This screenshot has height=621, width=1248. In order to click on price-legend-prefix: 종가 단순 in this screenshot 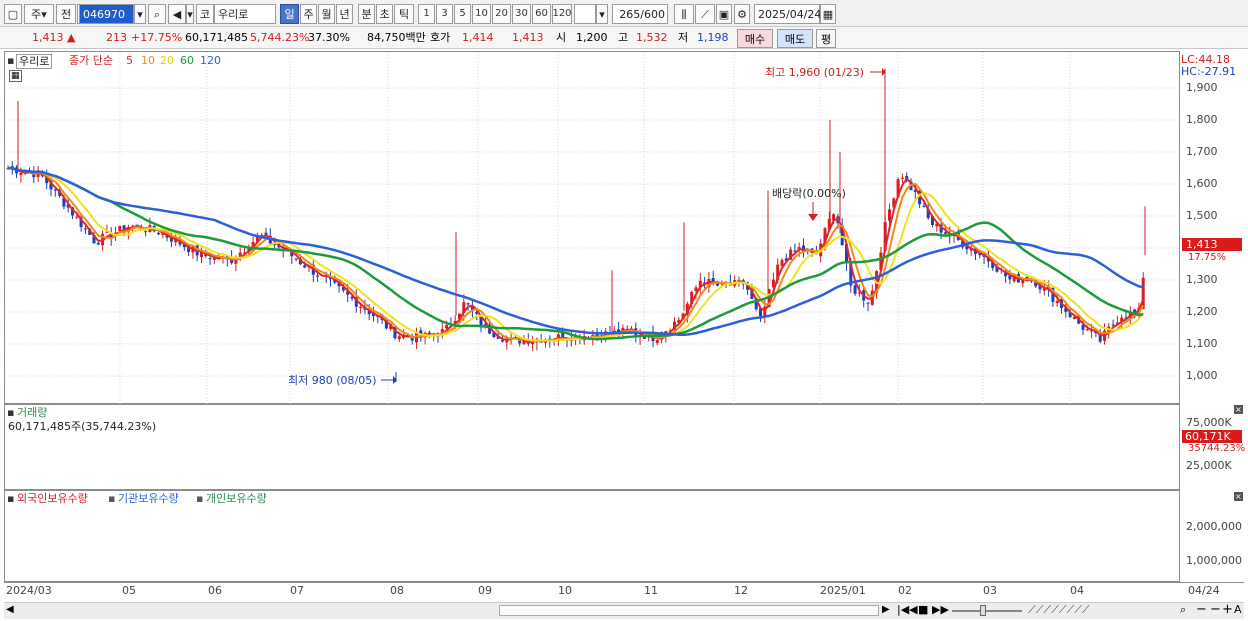, I will do `click(91, 60)`.